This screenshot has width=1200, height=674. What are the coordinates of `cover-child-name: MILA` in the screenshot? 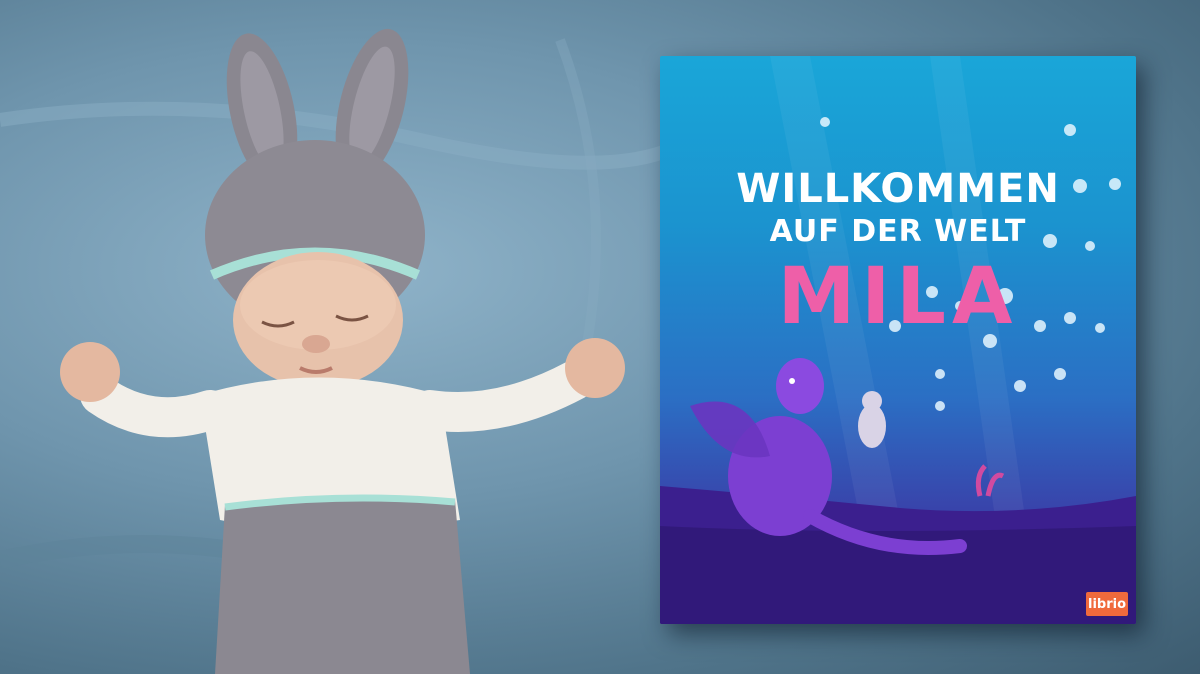 It's located at (898, 297).